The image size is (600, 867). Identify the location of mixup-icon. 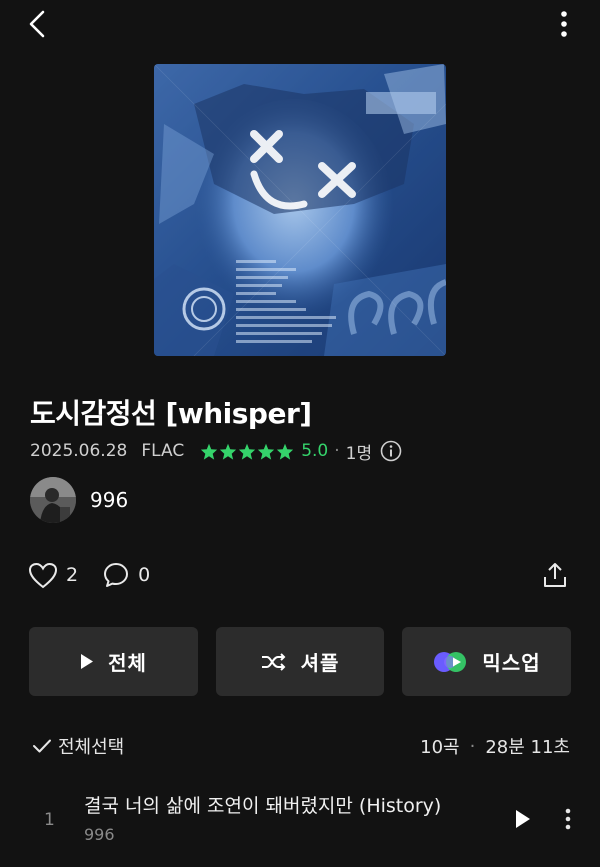
(450, 661).